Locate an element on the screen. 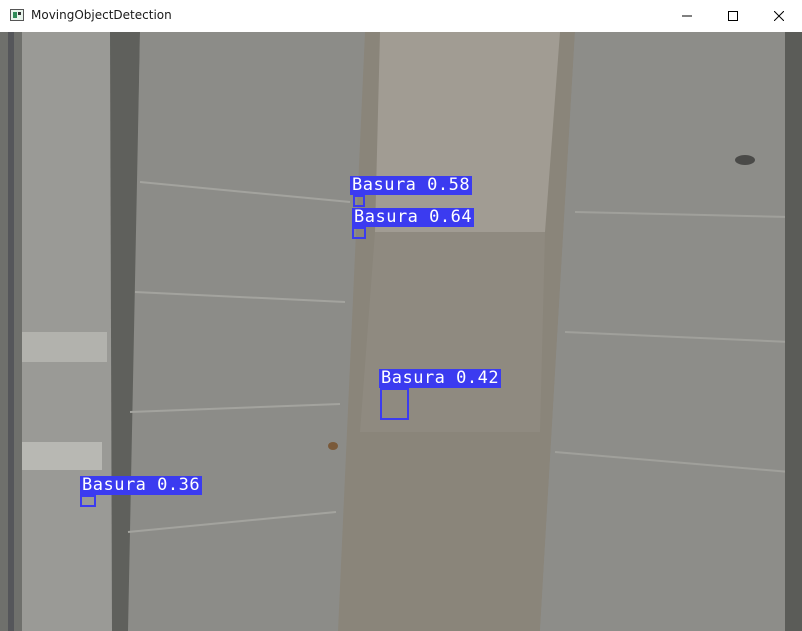 The width and height of the screenshot is (802, 631). close-icon is located at coordinates (779, 16).